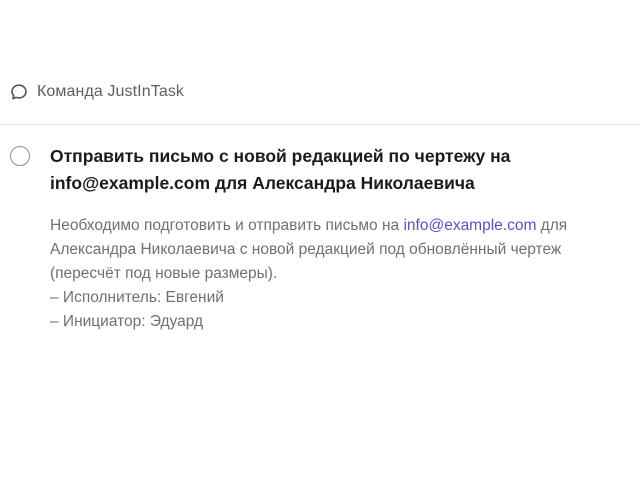  What do you see at coordinates (127, 321) in the screenshot?
I see `description-initiator: – Инициатор: Эдуард` at bounding box center [127, 321].